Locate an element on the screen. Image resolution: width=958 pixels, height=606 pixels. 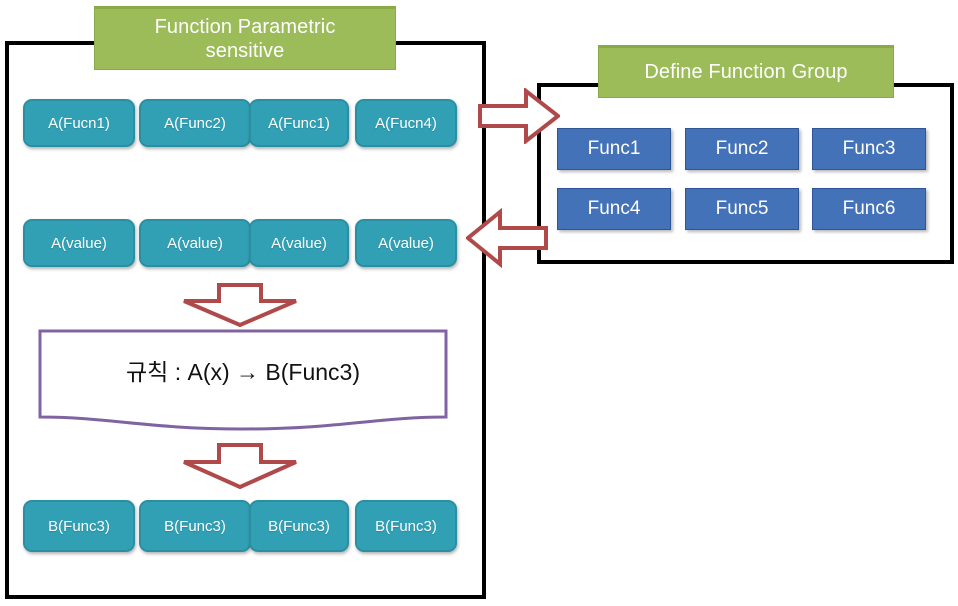
result-box-1: B(Func3) is located at coordinates (79, 526).